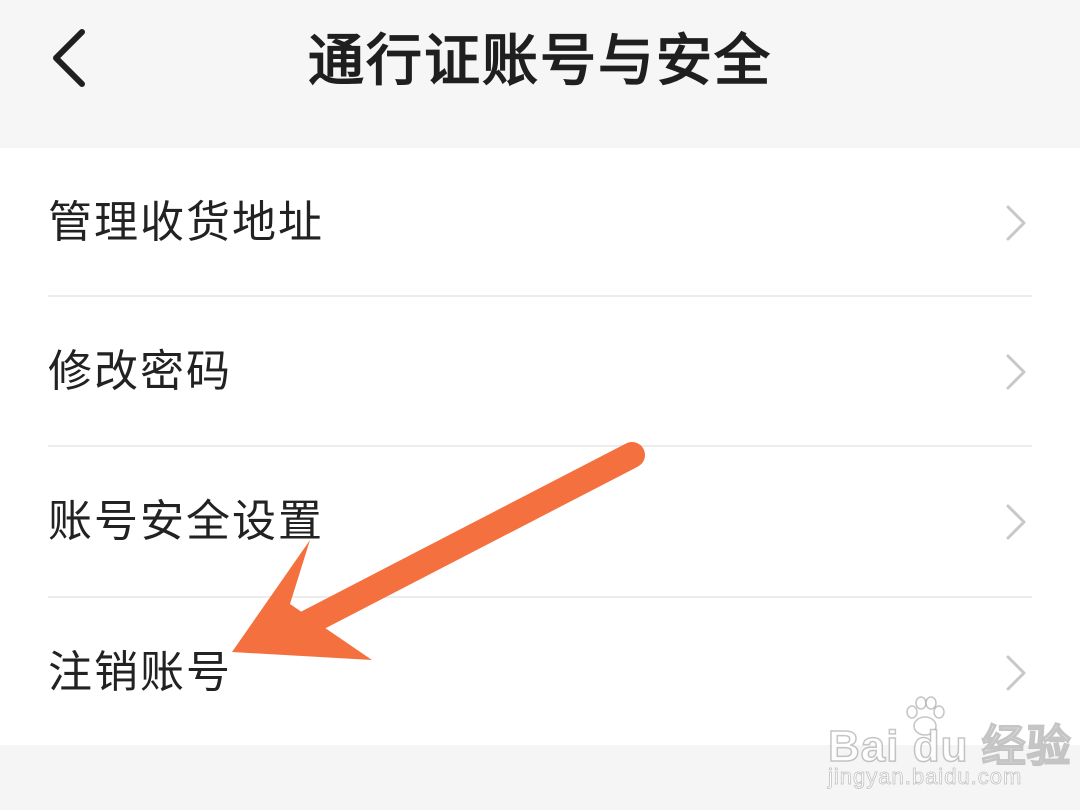  Describe the element at coordinates (186, 222) in the screenshot. I see `menu-item-label: 管理收货地址` at that location.